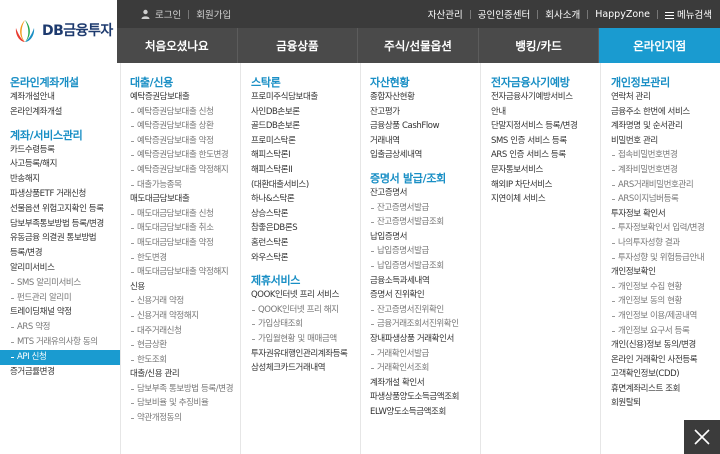  What do you see at coordinates (65, 372) in the screenshot?
I see `menu-item: 증거금률변경` at bounding box center [65, 372].